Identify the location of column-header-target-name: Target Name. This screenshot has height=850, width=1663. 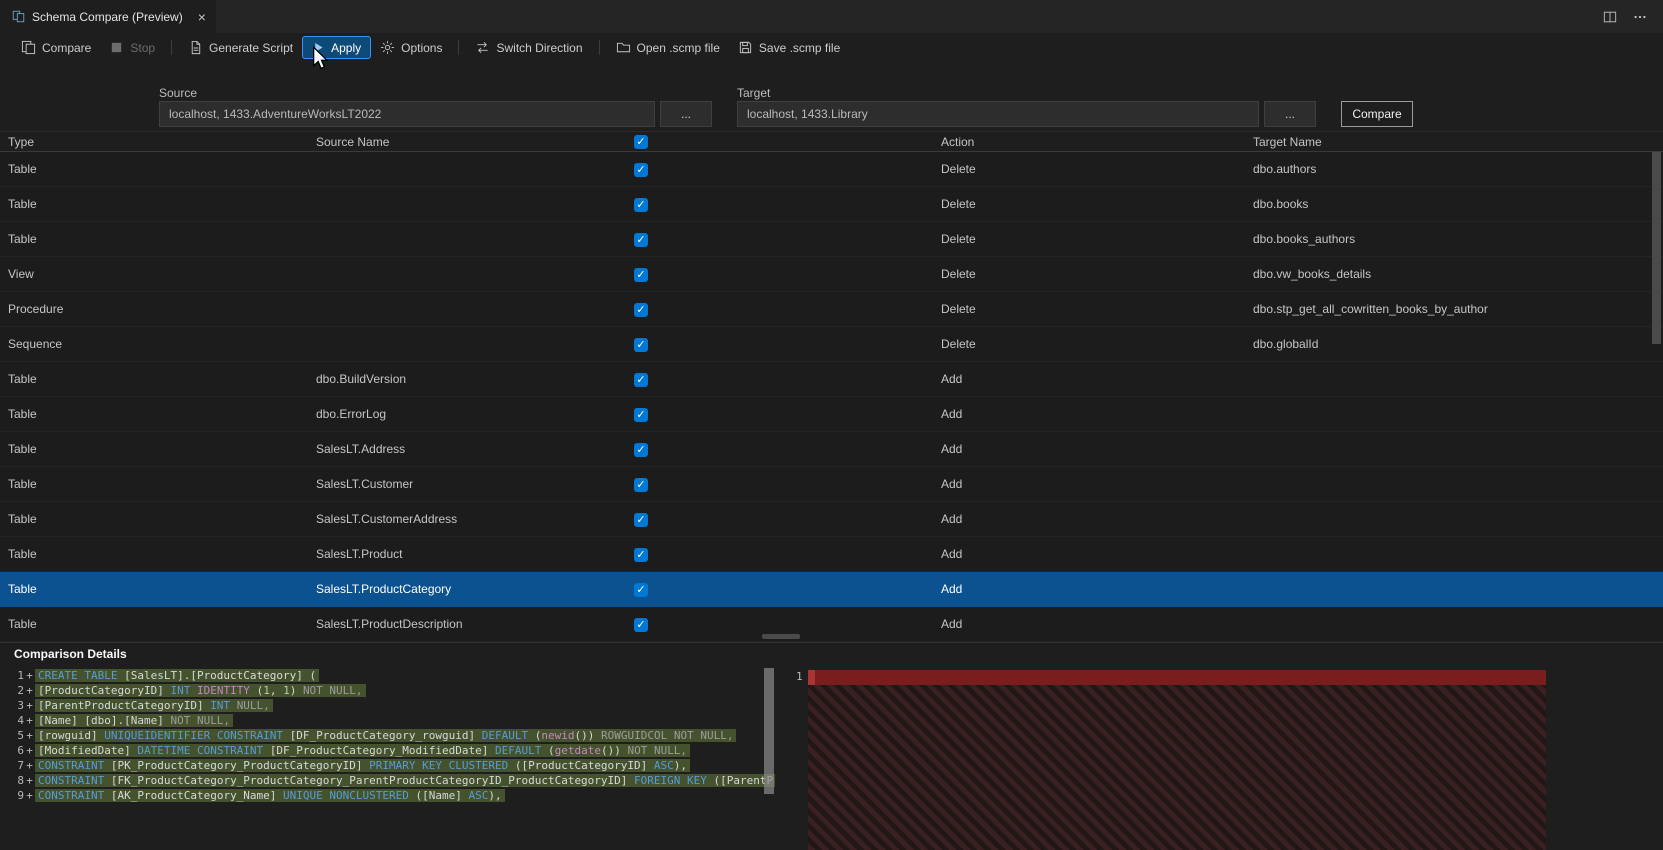
(1287, 141).